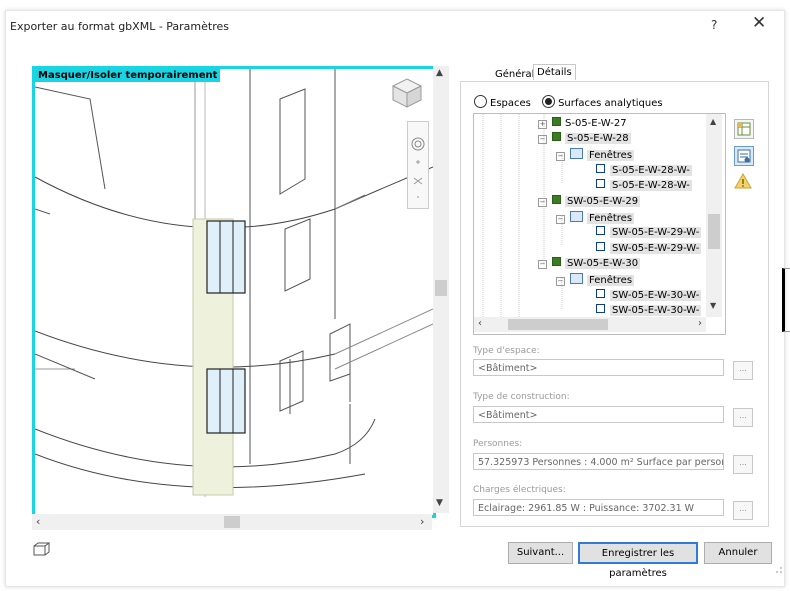 This screenshot has height=591, width=790. I want to click on expand-icon: +, so click(542, 124).